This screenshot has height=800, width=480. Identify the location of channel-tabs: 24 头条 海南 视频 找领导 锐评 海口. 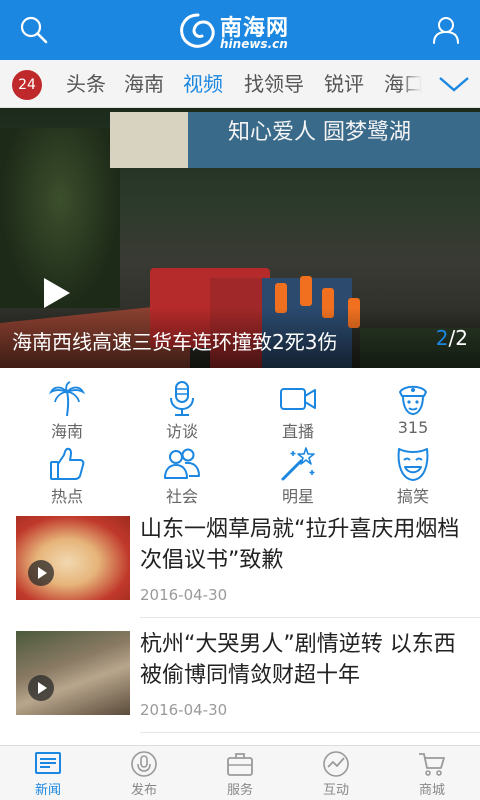
(240, 84).